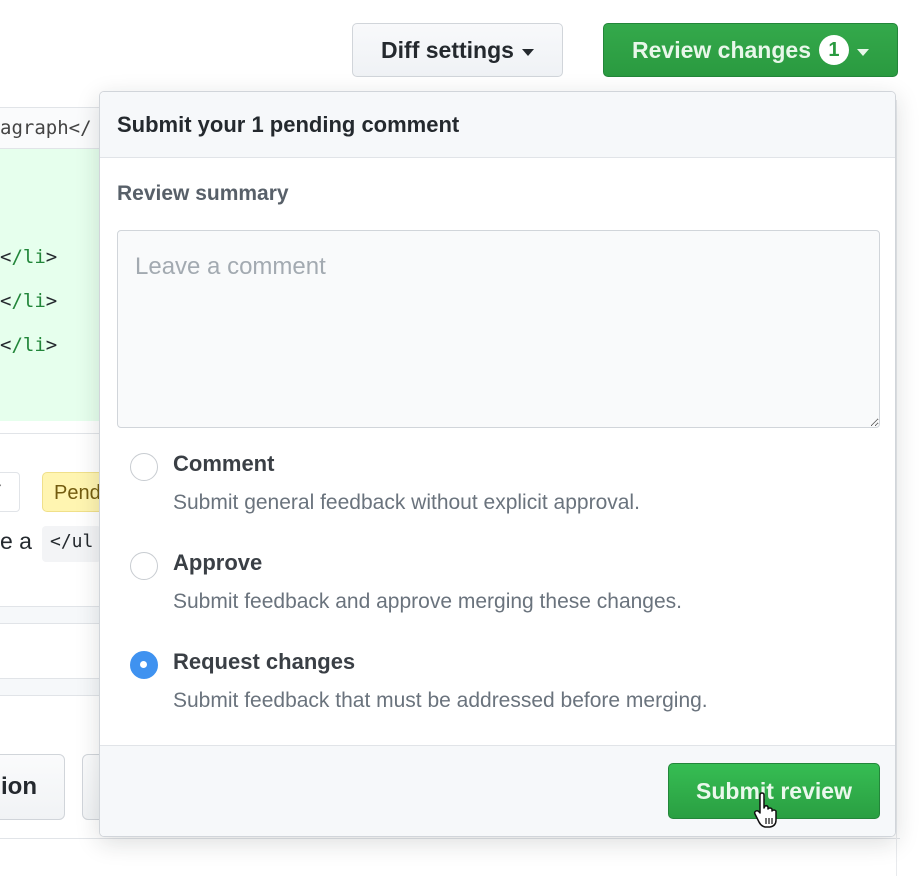 The height and width of the screenshot is (876, 920). What do you see at coordinates (203, 193) in the screenshot?
I see `review-summary-label: Review summary` at bounding box center [203, 193].